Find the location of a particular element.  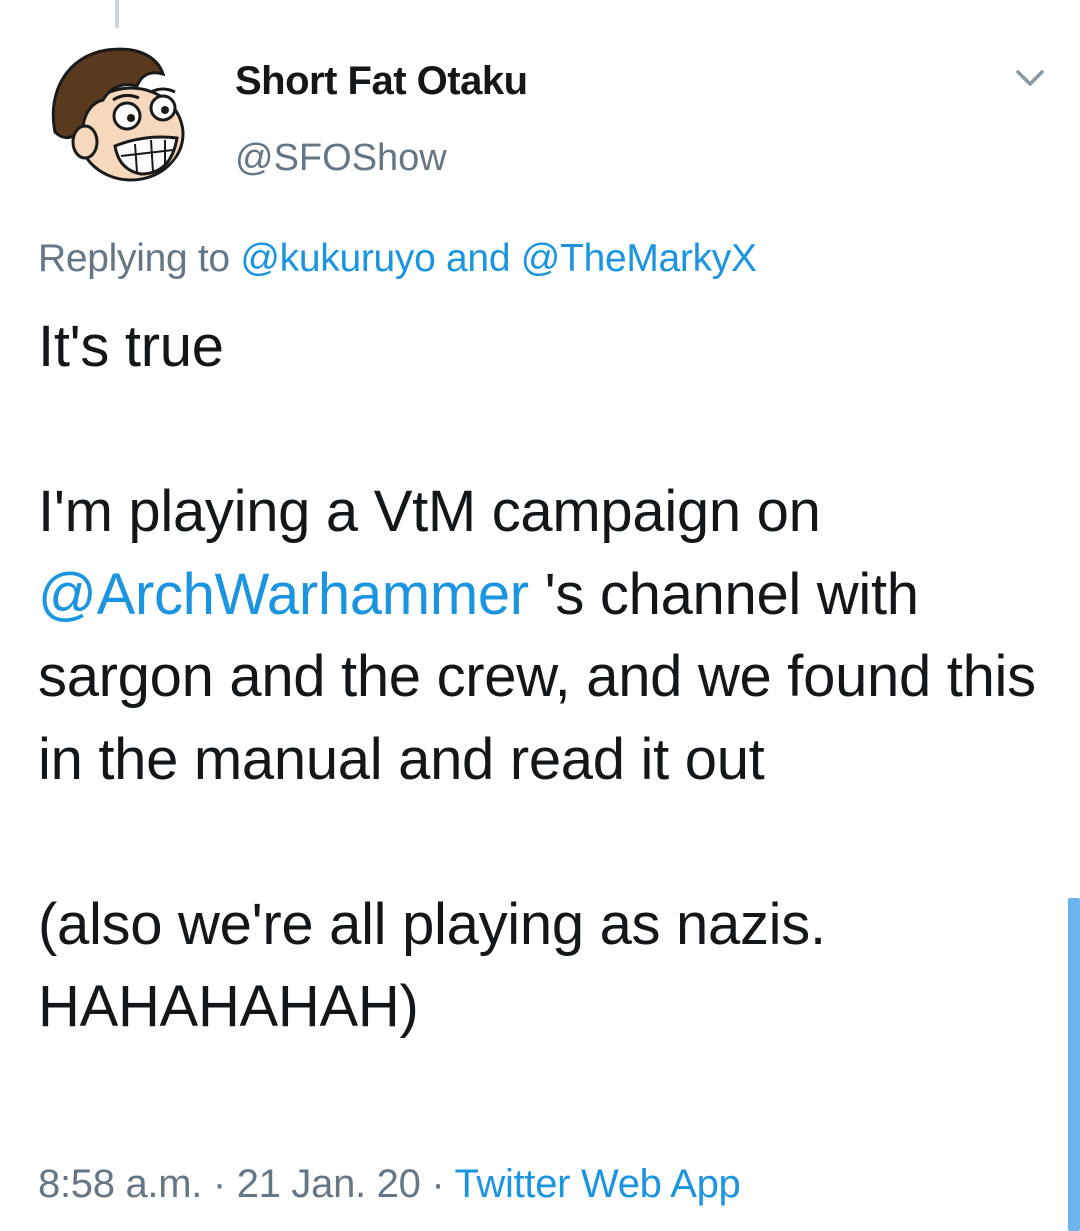

tweet-text-line-1: It's true is located at coordinates (131, 346).